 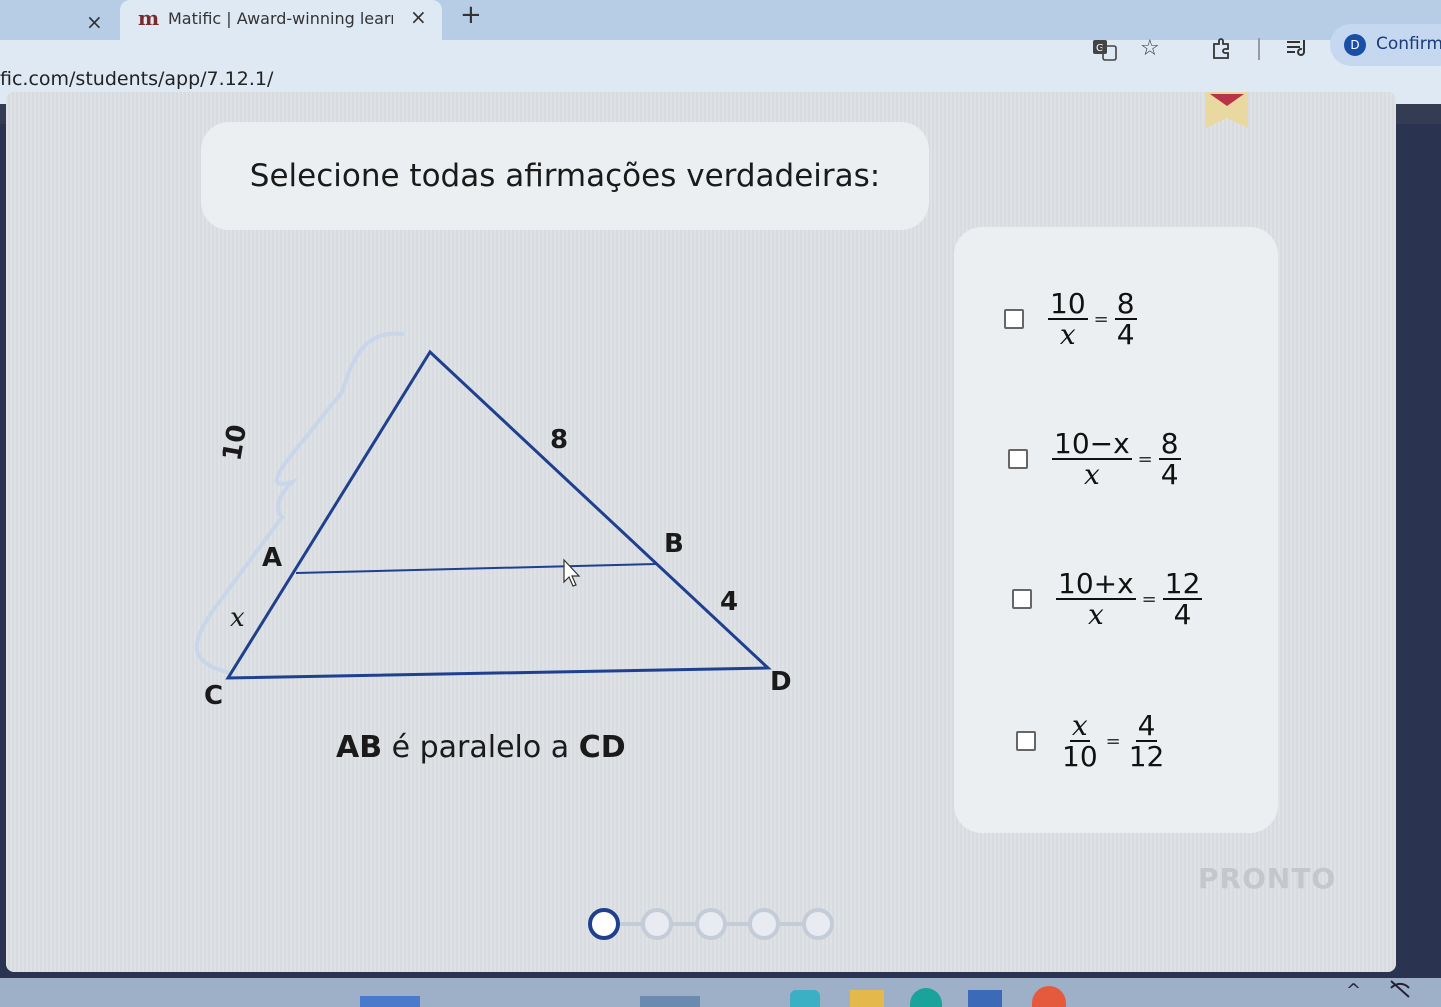 I want to click on segment-cd-label: CD, so click(x=602, y=747).